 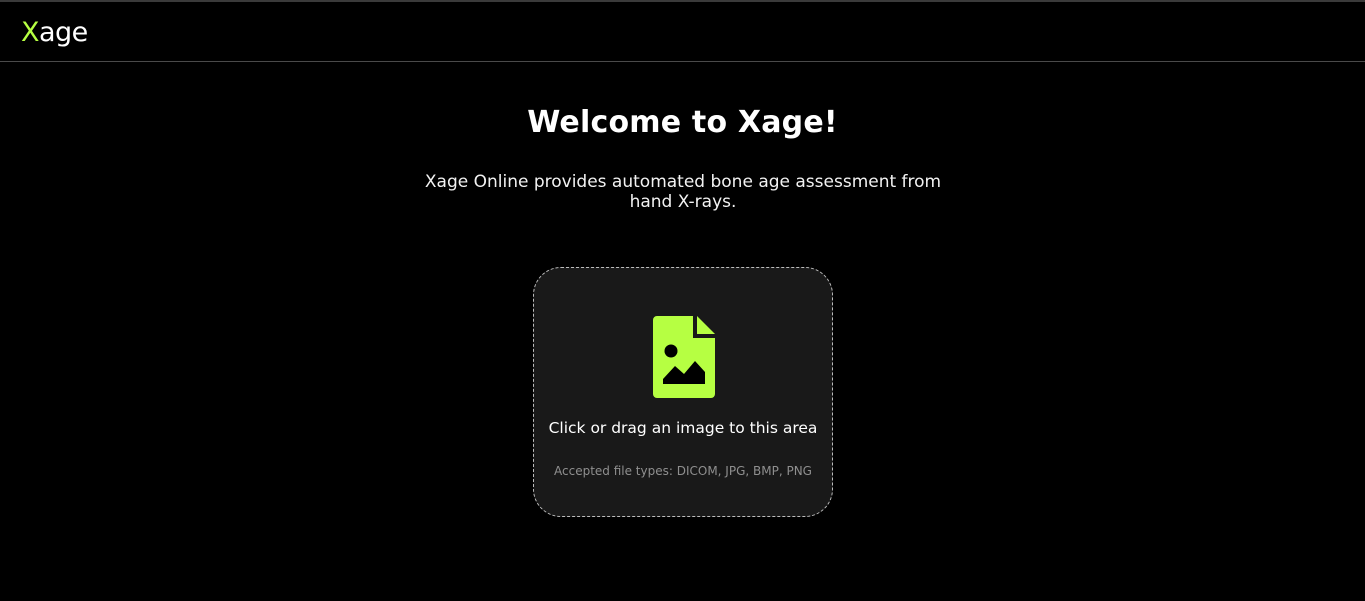 I want to click on upload-instruction: Click or drag an image to this area, so click(x=683, y=428).